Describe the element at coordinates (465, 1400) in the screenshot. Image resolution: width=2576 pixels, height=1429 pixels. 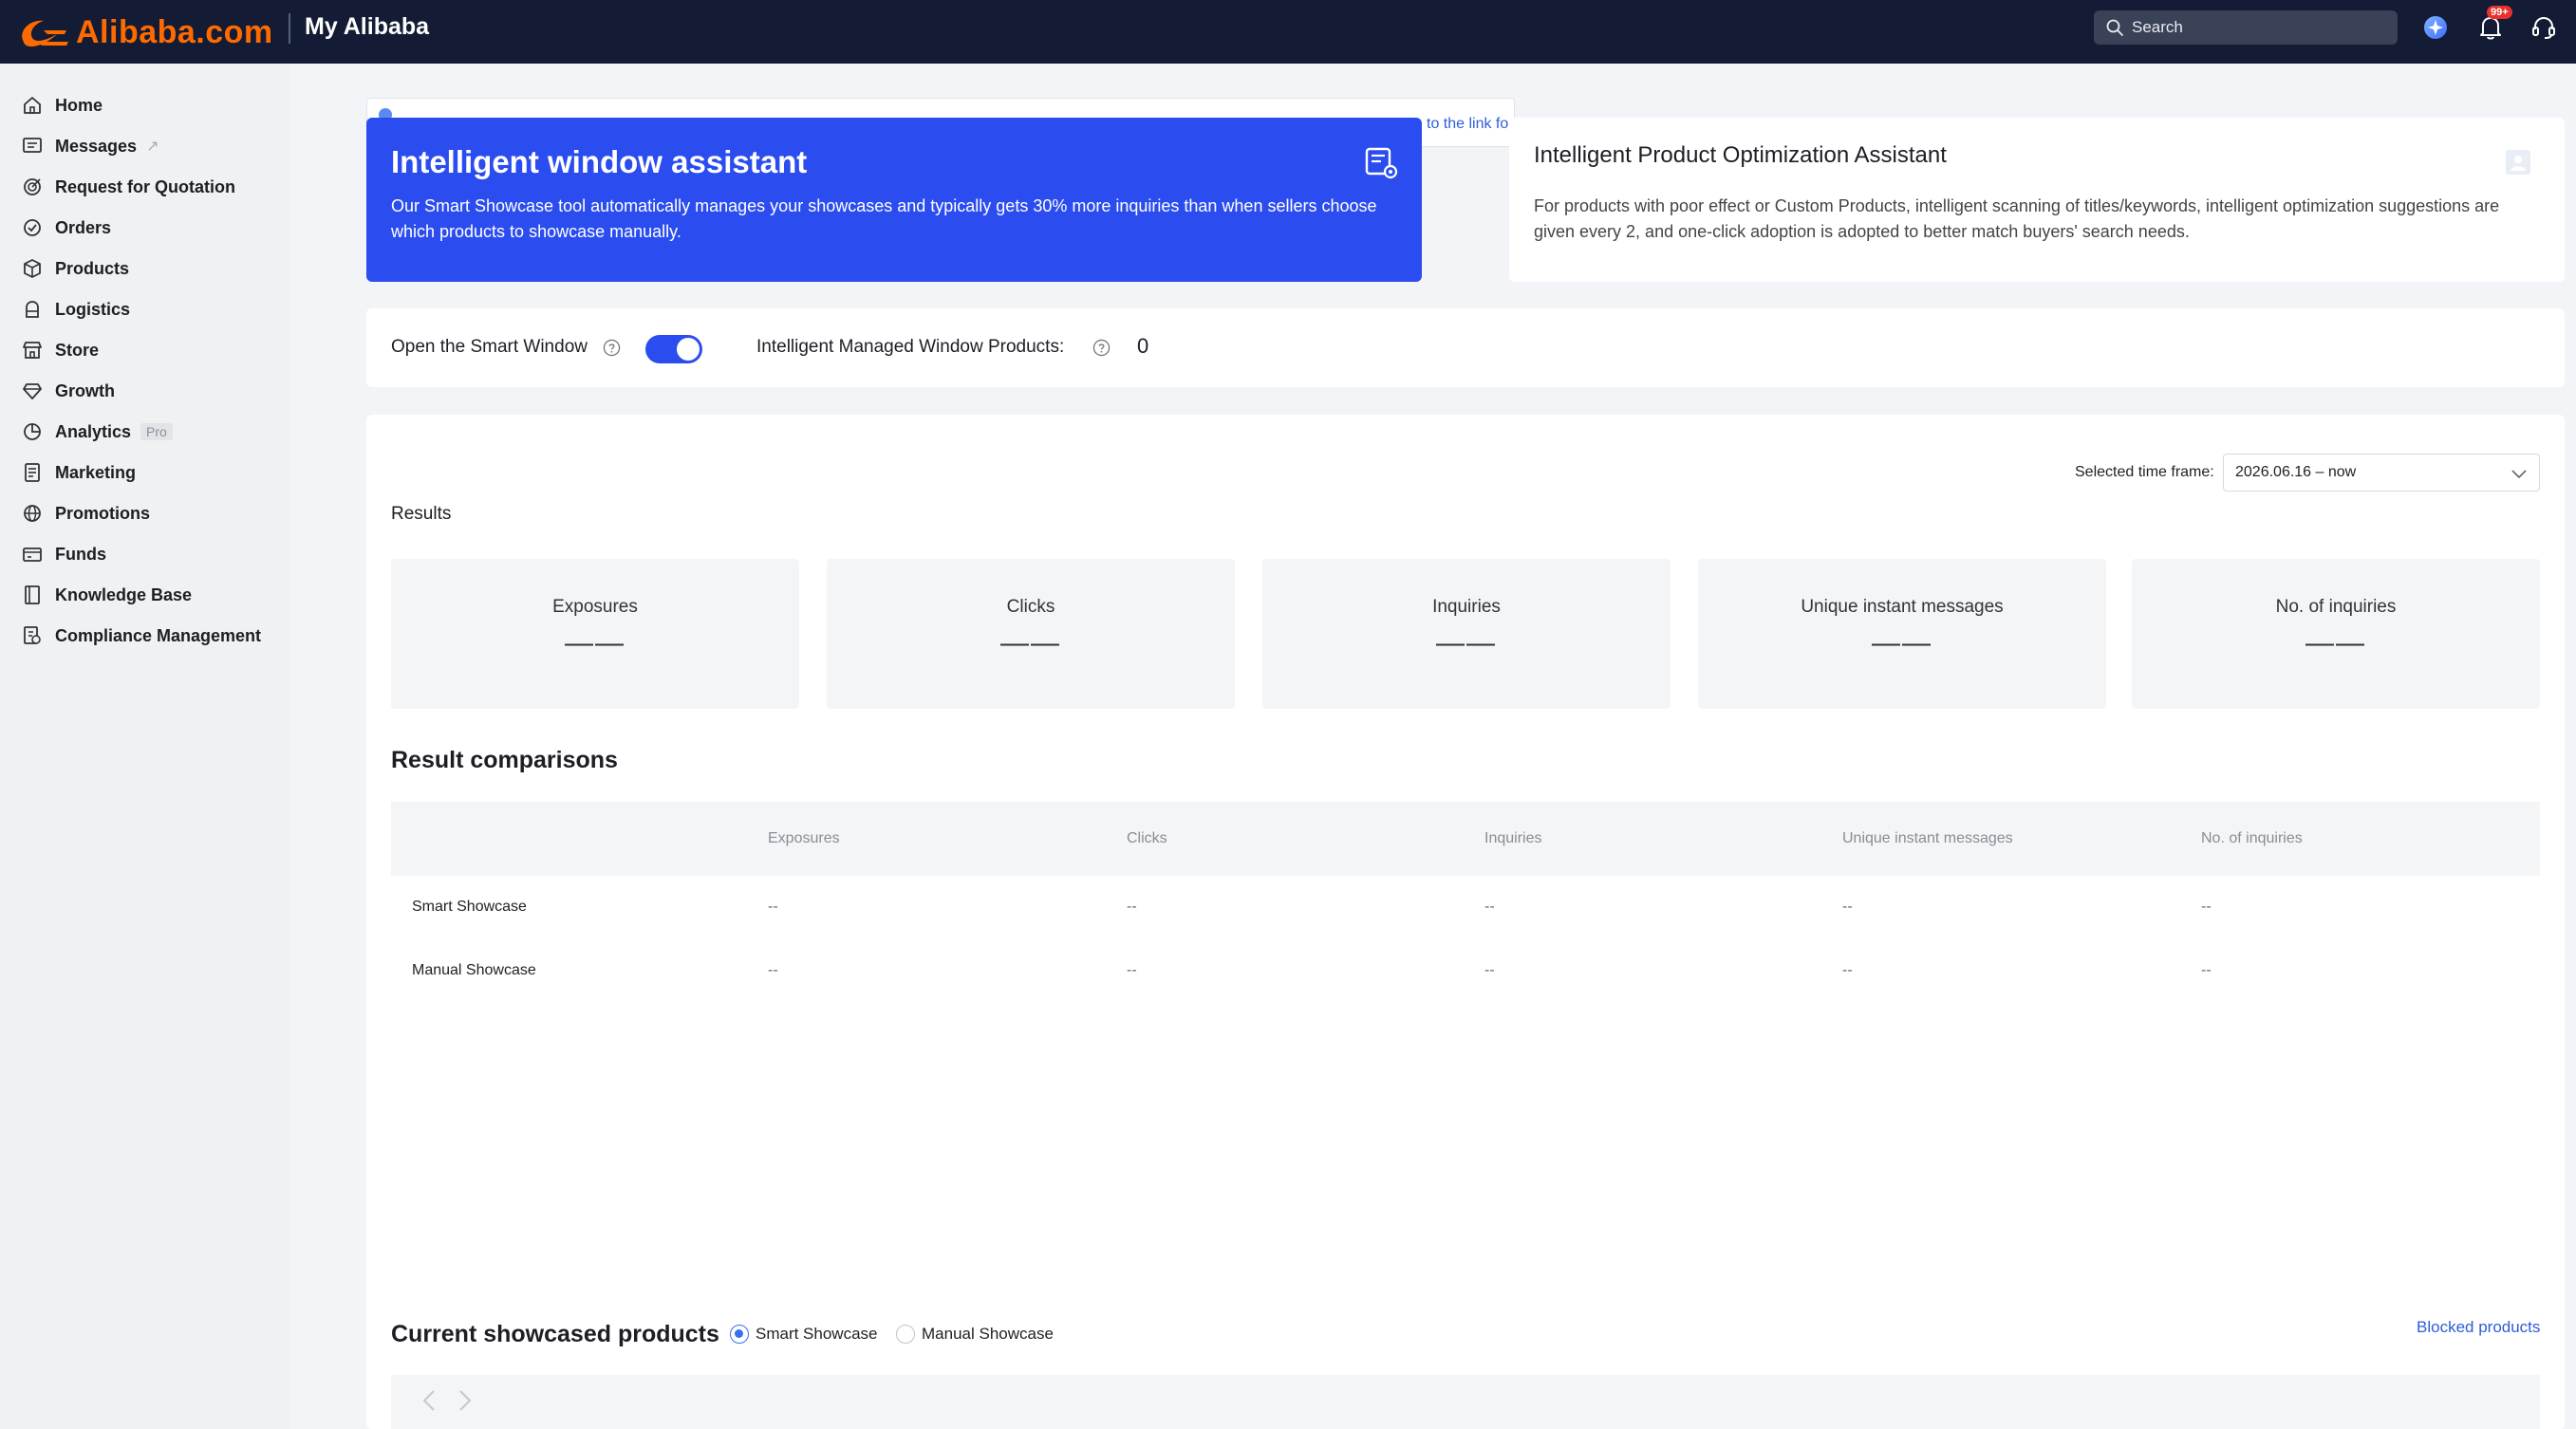
I see `chevron-right-icon` at that location.